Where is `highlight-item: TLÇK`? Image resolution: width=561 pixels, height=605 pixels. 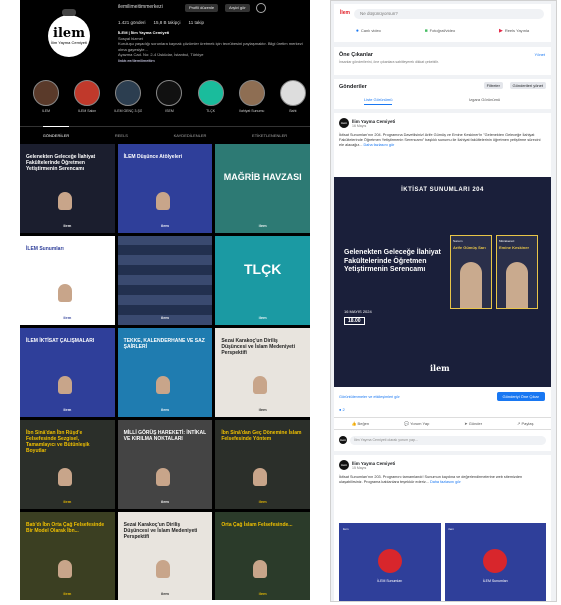 highlight-item: TLÇK is located at coordinates (211, 96).